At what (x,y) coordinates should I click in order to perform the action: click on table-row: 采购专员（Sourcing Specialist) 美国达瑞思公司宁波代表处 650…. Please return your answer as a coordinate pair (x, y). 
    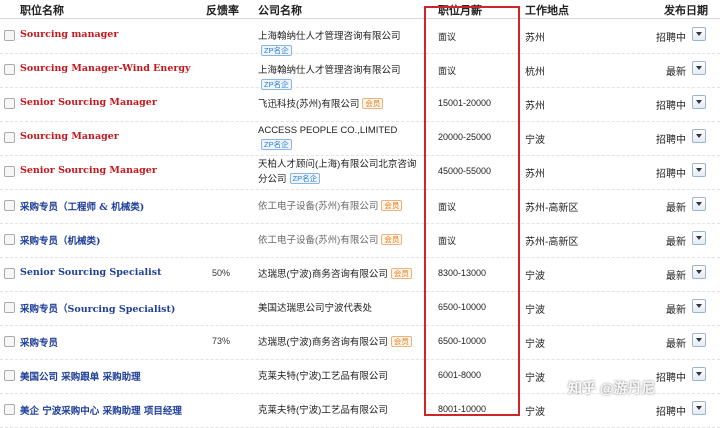
    Looking at the image, I should click on (360, 308).